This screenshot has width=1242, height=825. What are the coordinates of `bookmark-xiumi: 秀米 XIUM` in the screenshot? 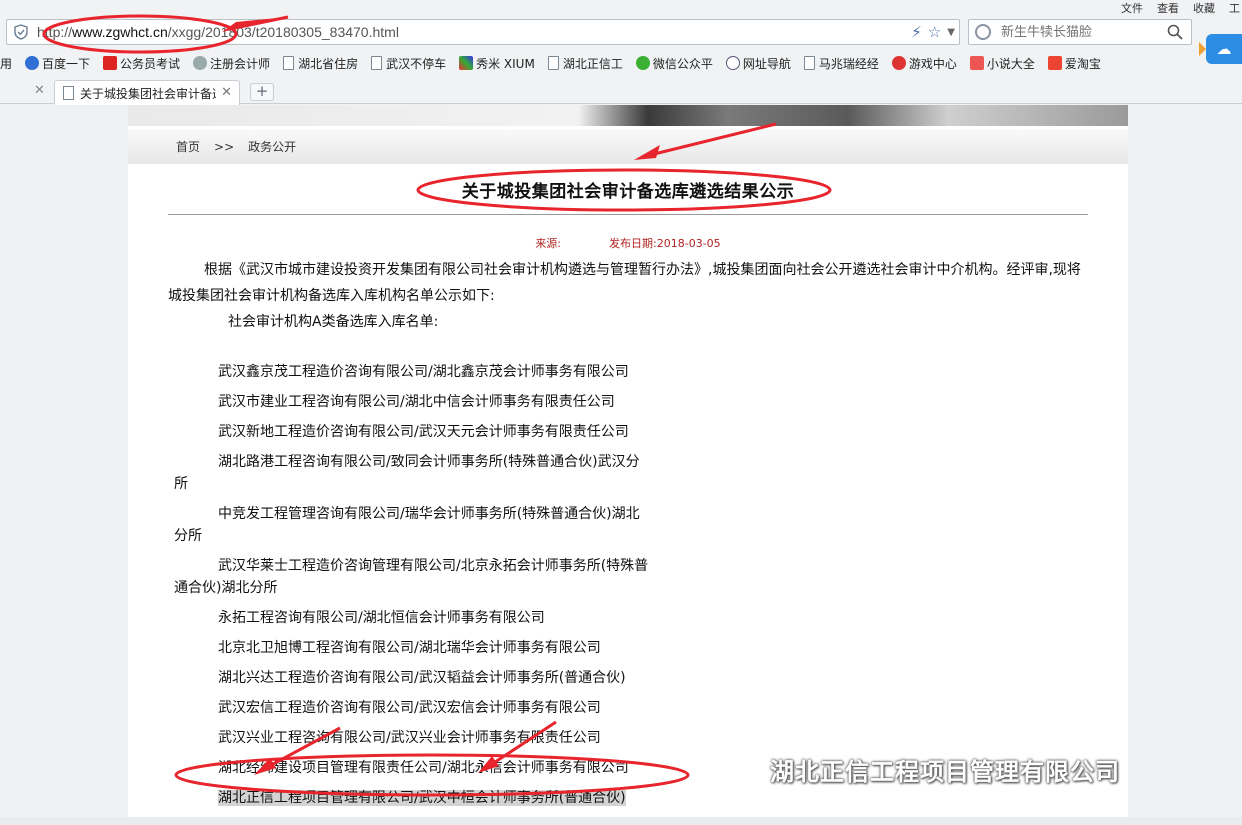 It's located at (497, 63).